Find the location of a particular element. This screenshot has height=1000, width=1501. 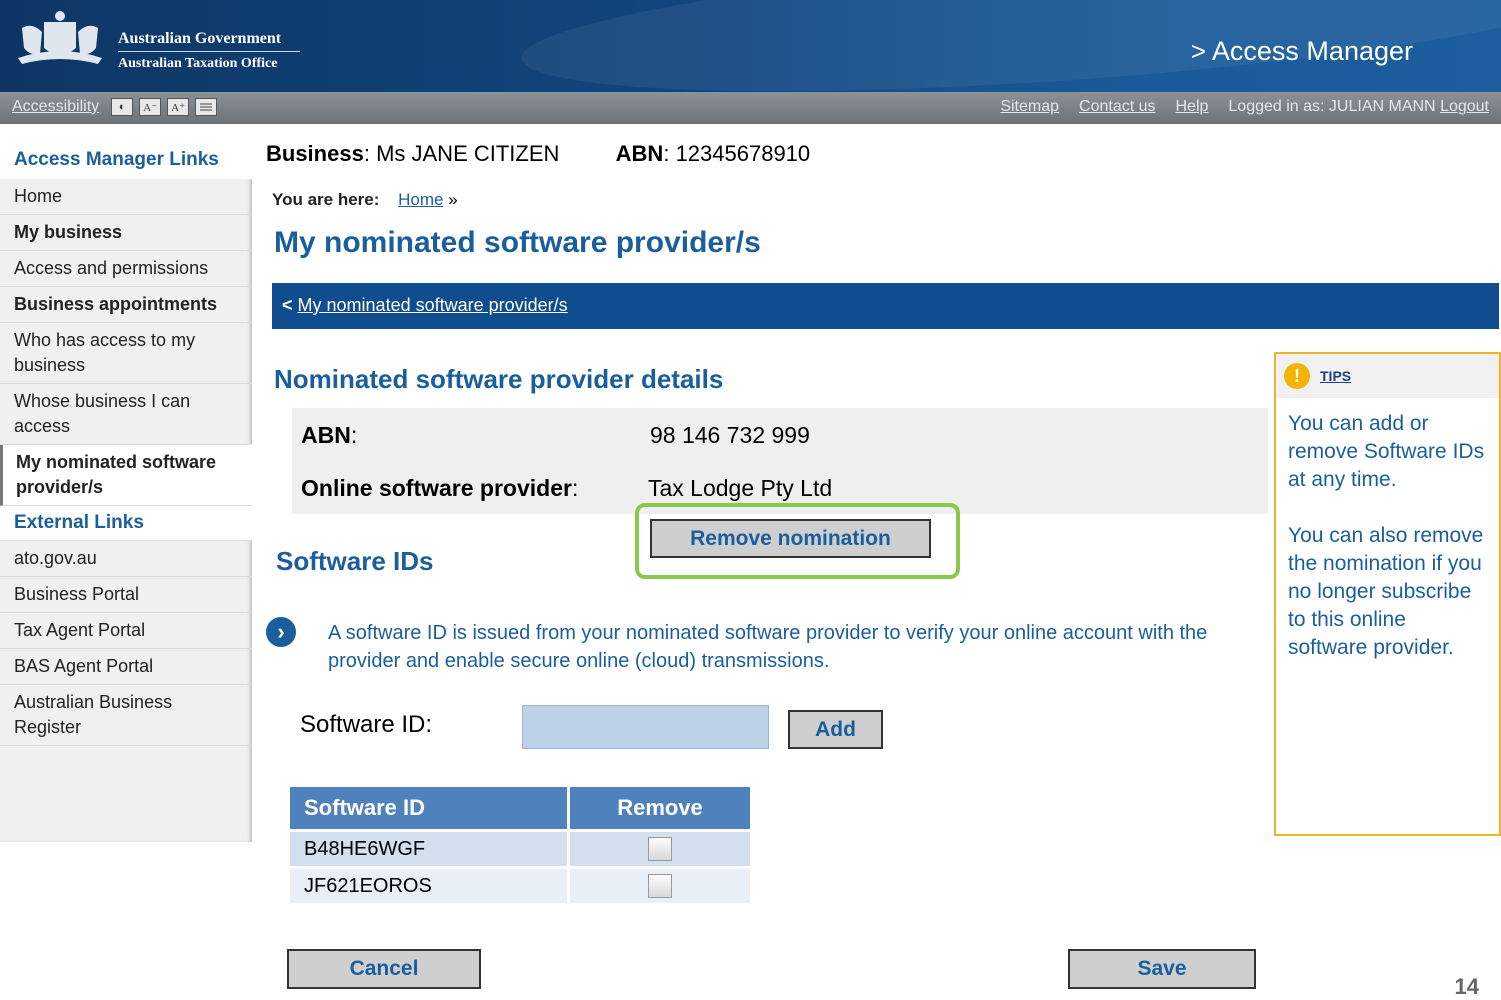

table-row: B48HE6WGF is located at coordinates (520, 849).